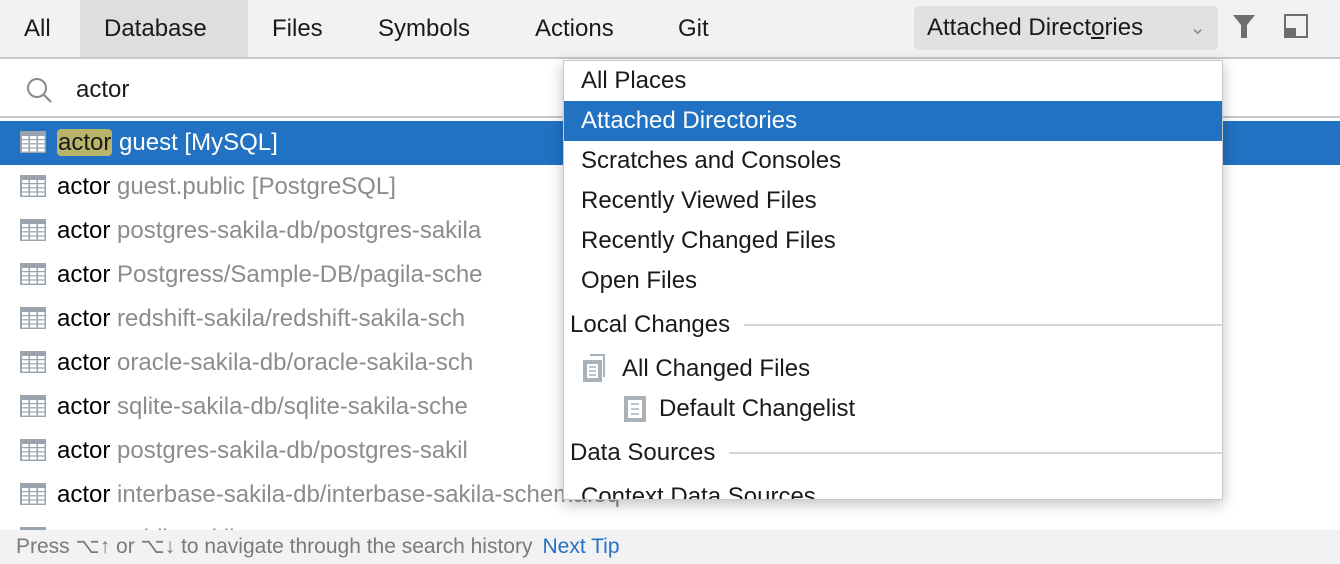 This screenshot has width=1340, height=564. What do you see at coordinates (424, 28) in the screenshot?
I see `tab-symbols: Symbols` at bounding box center [424, 28].